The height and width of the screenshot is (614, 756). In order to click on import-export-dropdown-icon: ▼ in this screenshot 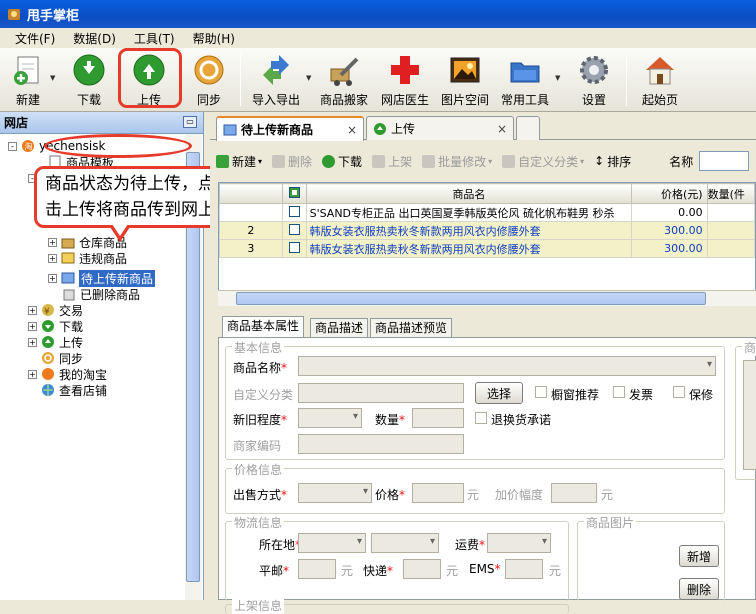, I will do `click(308, 78)`.